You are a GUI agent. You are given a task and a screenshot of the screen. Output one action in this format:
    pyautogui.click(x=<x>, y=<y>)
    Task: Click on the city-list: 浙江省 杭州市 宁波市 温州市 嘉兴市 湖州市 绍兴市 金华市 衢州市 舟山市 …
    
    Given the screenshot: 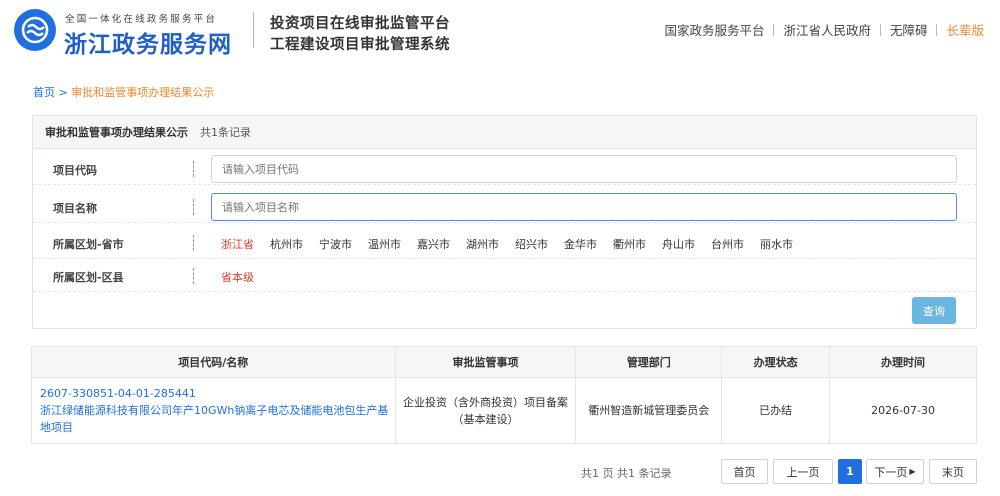 What is the action you would take?
    pyautogui.click(x=515, y=244)
    